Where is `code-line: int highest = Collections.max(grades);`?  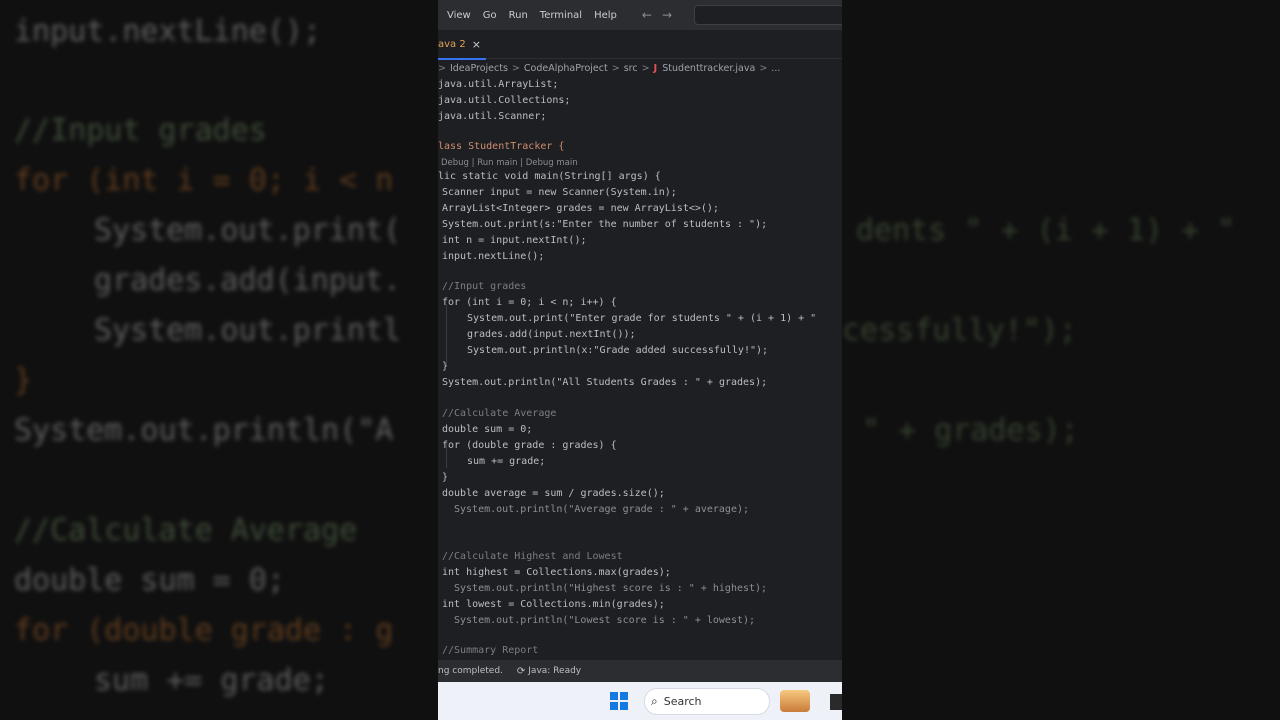
code-line: int highest = Collections.max(grades); is located at coordinates (556, 572).